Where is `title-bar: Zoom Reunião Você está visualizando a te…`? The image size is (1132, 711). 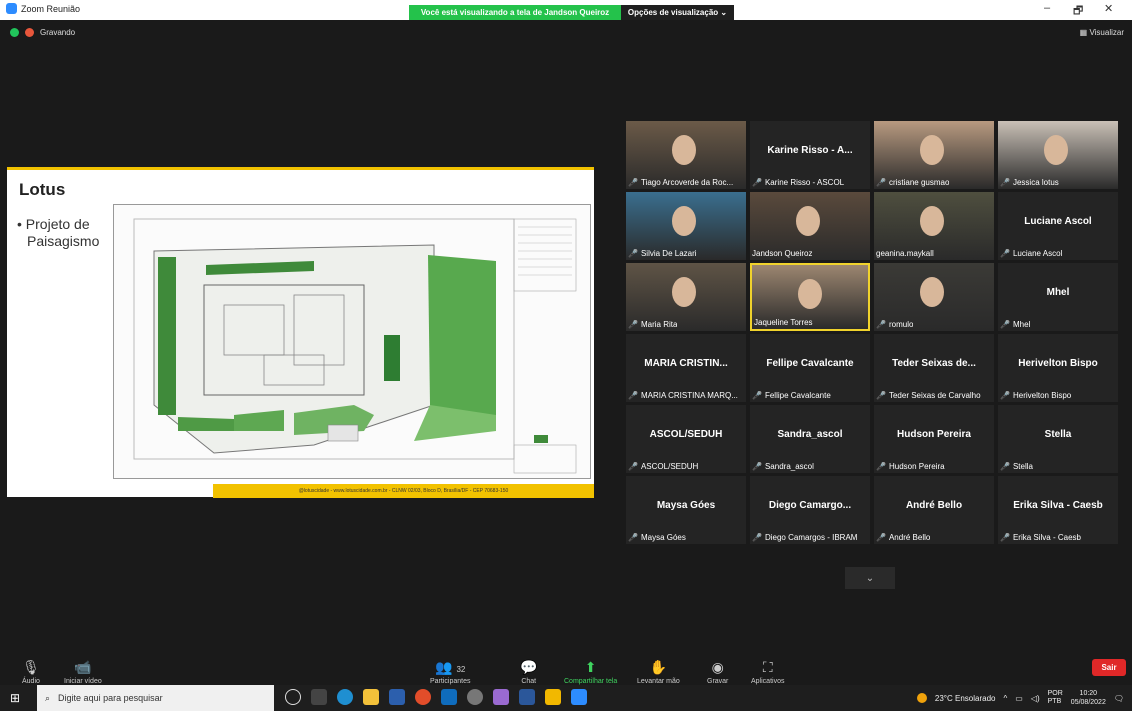
title-bar: Zoom Reunião Você está visualizando a te… is located at coordinates (566, 10).